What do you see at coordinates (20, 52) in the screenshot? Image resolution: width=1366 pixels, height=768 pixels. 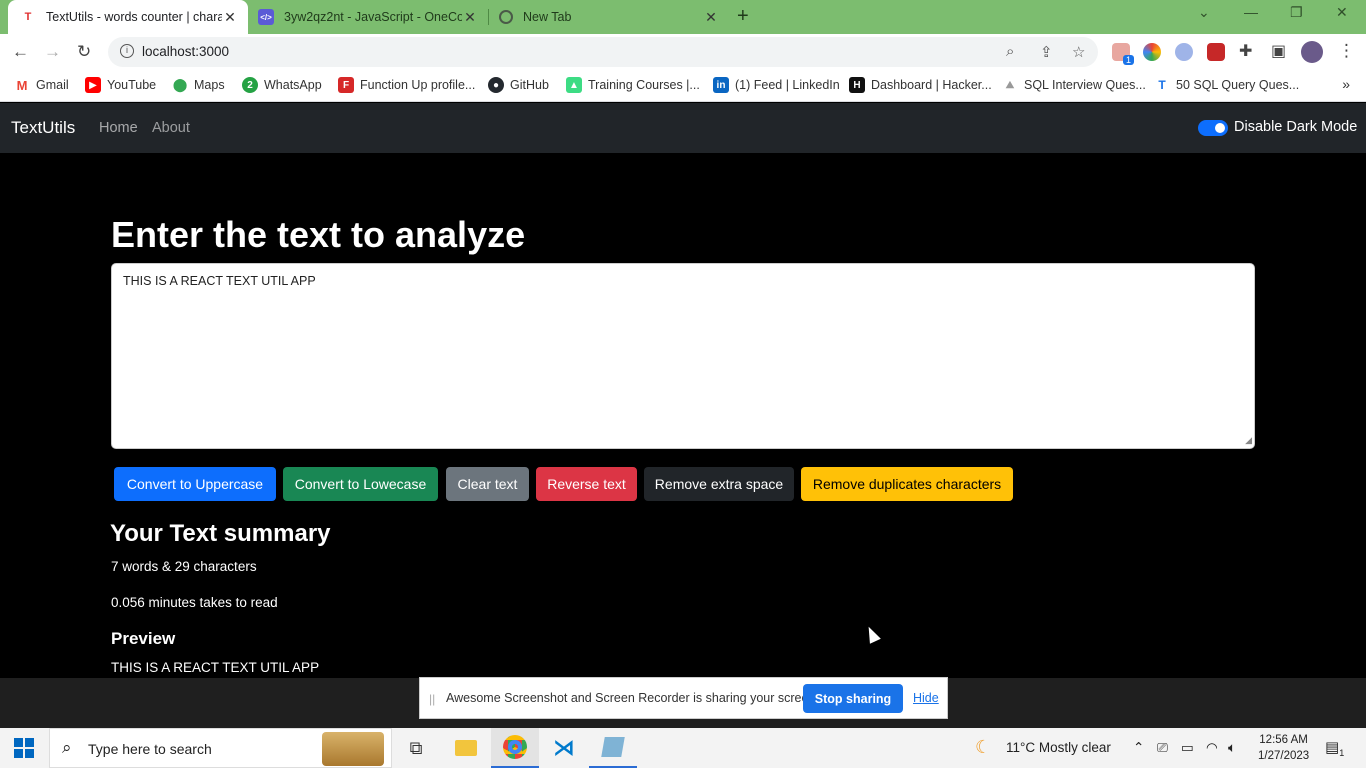 I see `back-icon: ←` at bounding box center [20, 52].